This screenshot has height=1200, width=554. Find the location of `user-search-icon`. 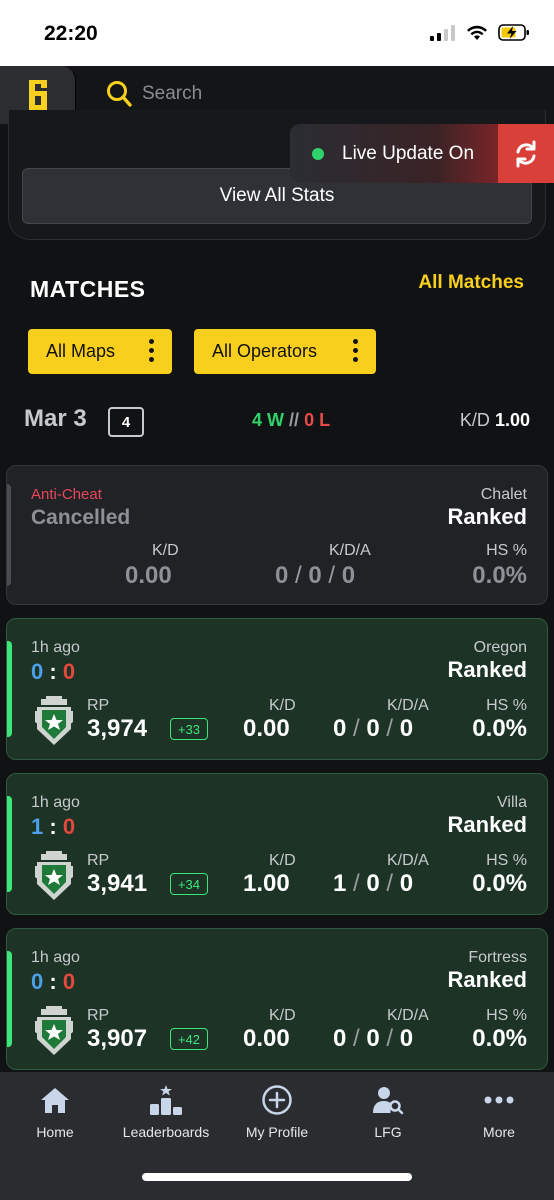

user-search-icon is located at coordinates (388, 1101).